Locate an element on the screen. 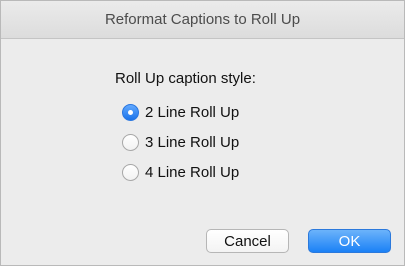 This screenshot has width=407, height=268. cancel-button: Cancel is located at coordinates (247, 241).